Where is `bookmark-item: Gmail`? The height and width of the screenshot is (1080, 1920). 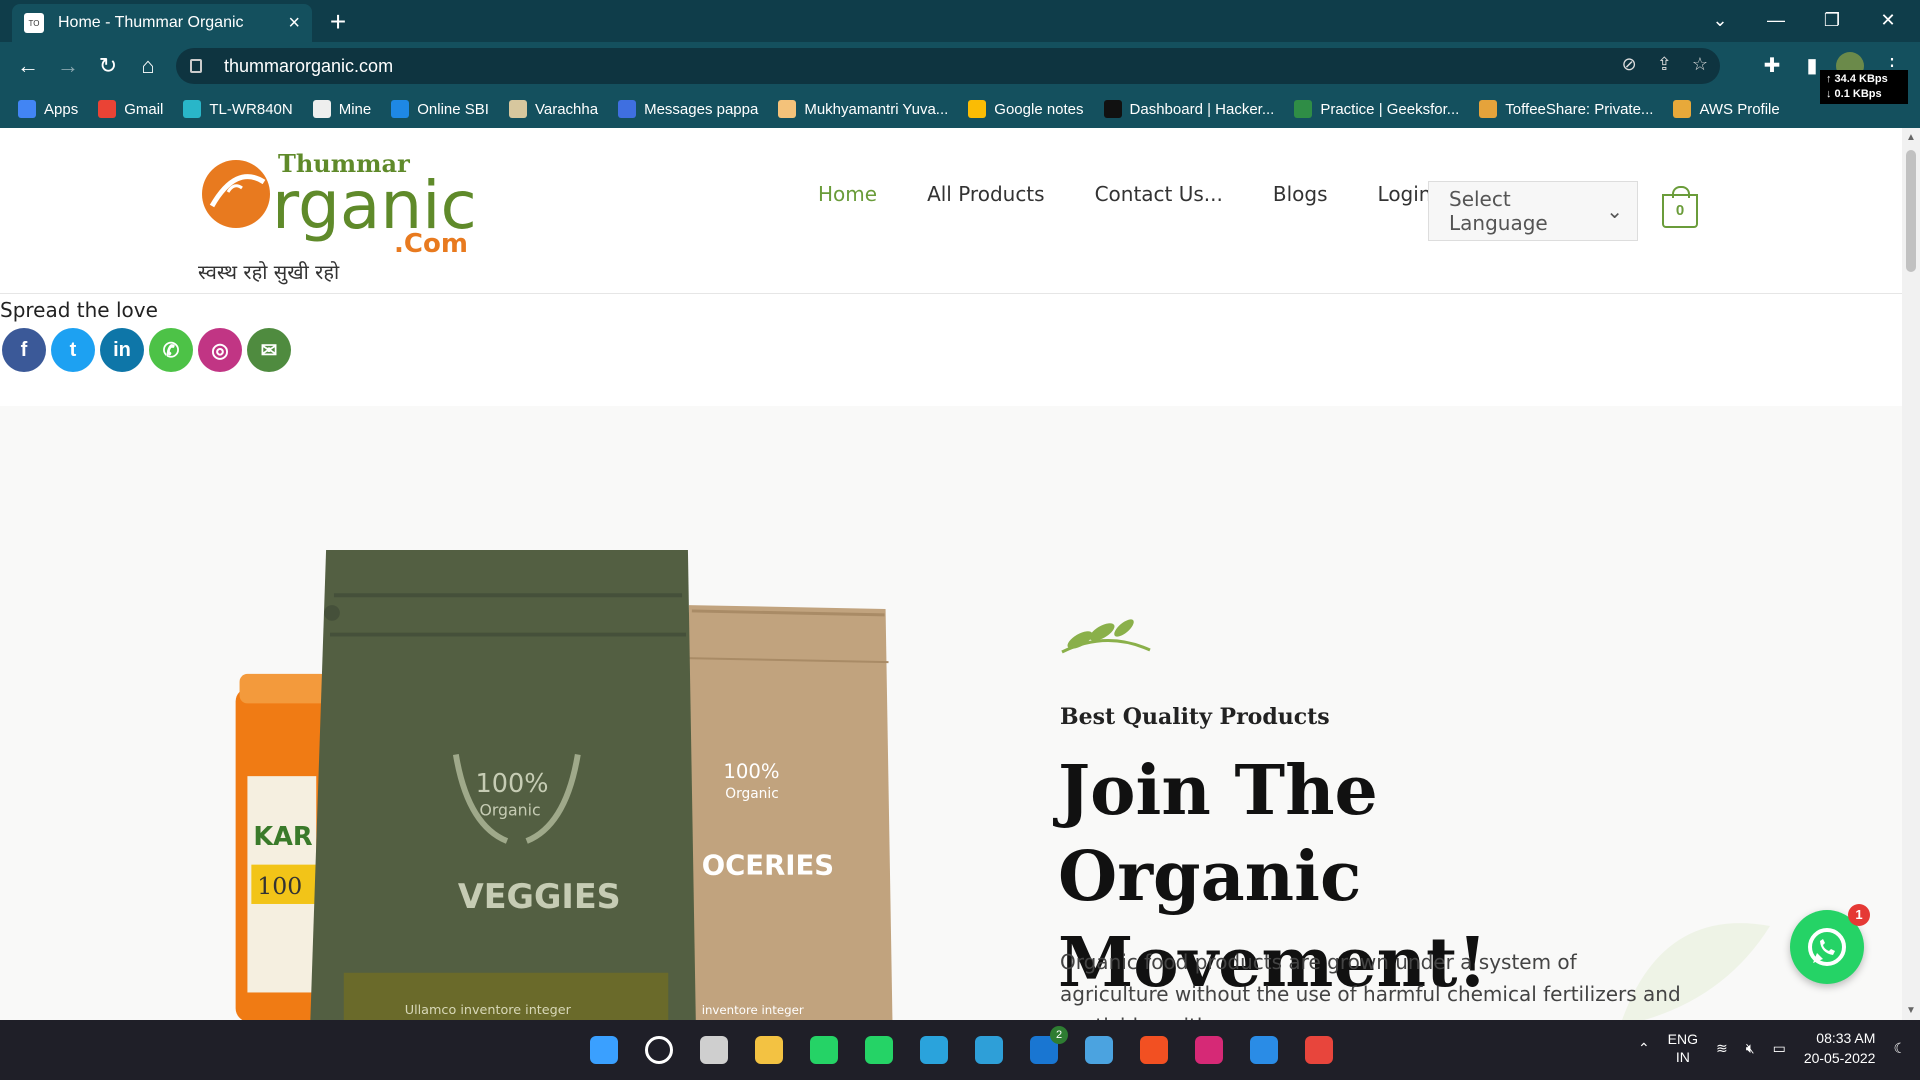
bookmark-item: Gmail is located at coordinates (130, 109).